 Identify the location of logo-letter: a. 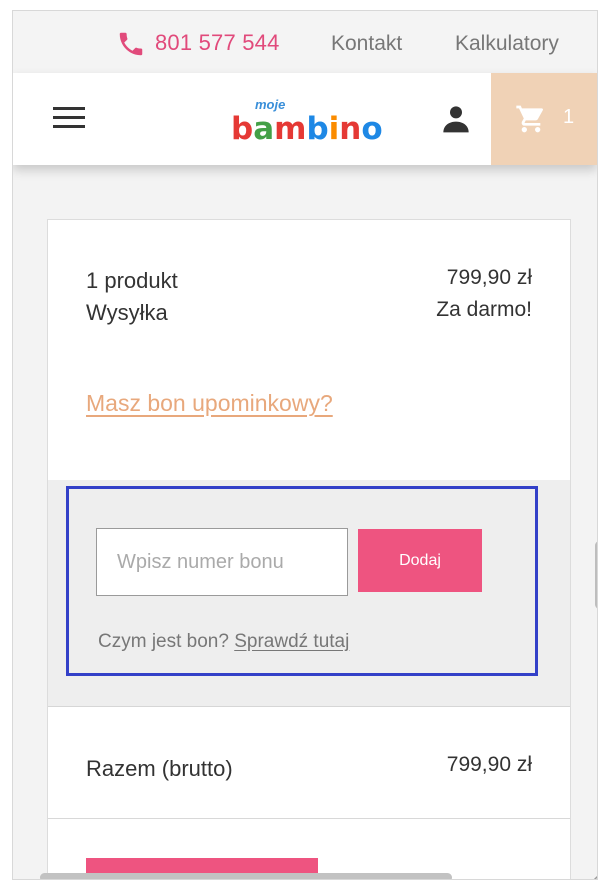
(264, 129).